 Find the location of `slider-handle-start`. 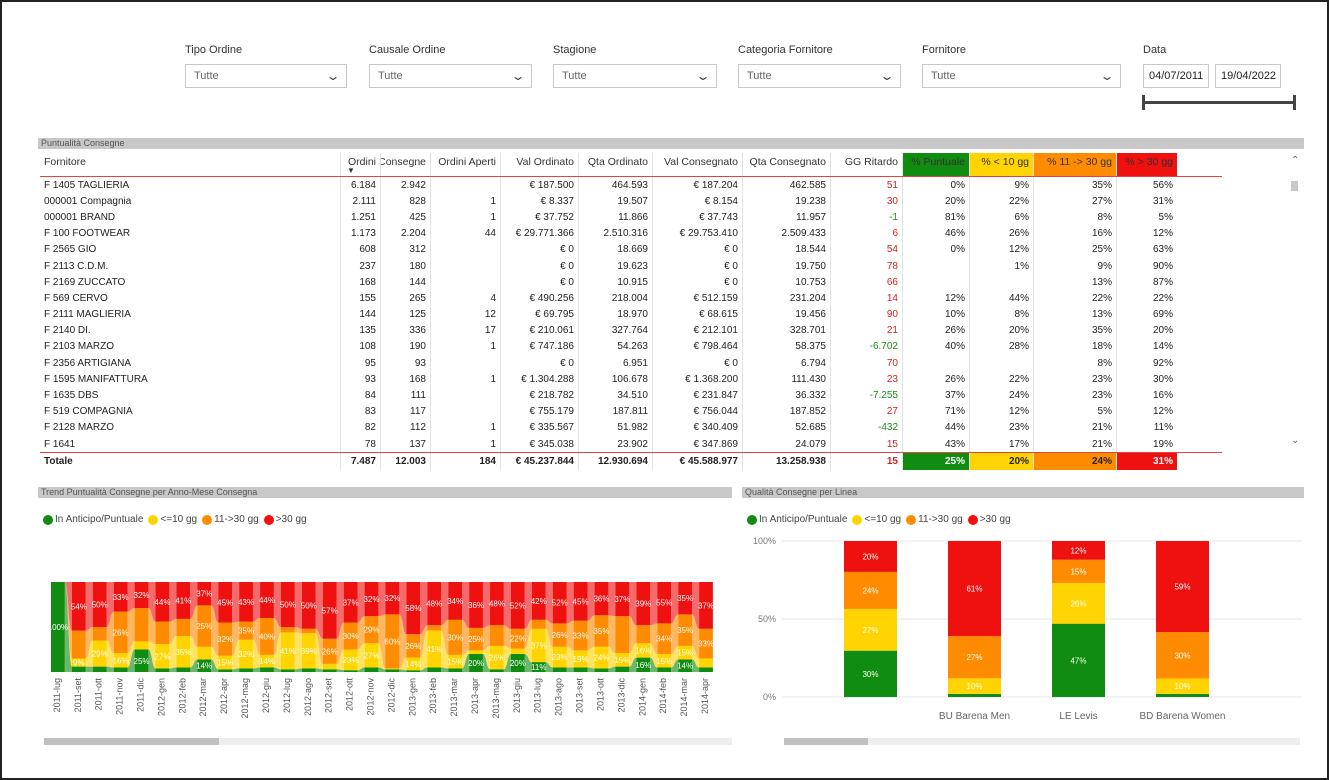

slider-handle-start is located at coordinates (1143, 102).